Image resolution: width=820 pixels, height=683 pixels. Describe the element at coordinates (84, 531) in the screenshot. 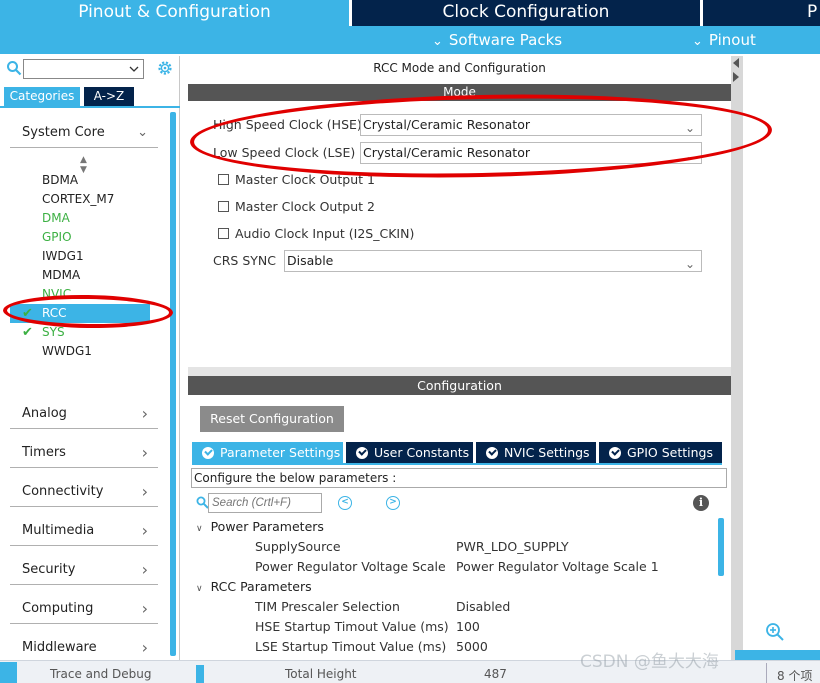

I see `section-multimedia: Multimedia ›` at that location.